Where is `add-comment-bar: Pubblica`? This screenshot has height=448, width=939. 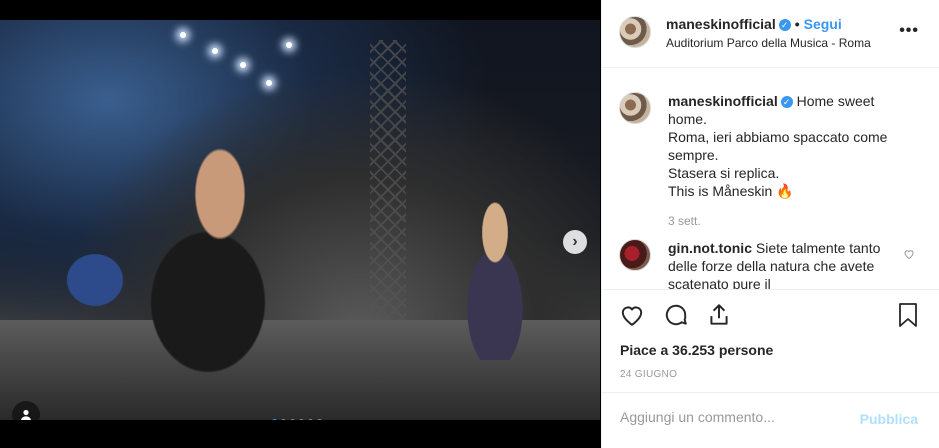 add-comment-bar: Pubblica is located at coordinates (770, 420).